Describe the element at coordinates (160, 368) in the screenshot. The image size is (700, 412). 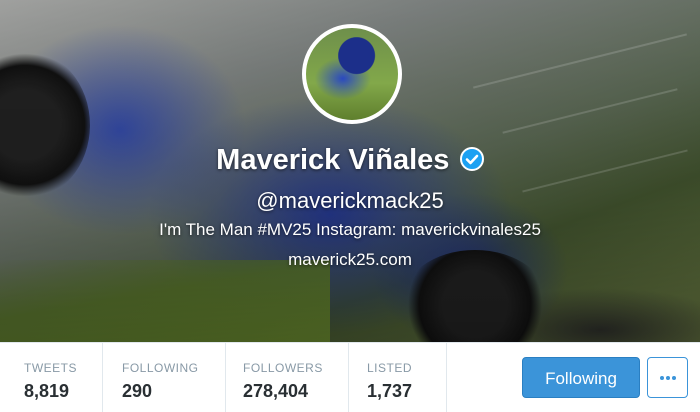
I see `stat-label: FOLLOWING` at that location.